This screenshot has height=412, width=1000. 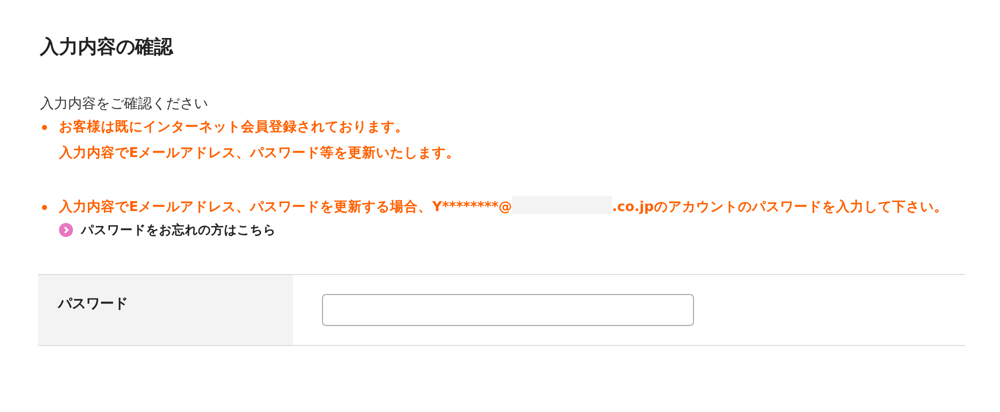 What do you see at coordinates (234, 127) in the screenshot?
I see `notice-text: お客様は既にインターネット会員登録されております。` at bounding box center [234, 127].